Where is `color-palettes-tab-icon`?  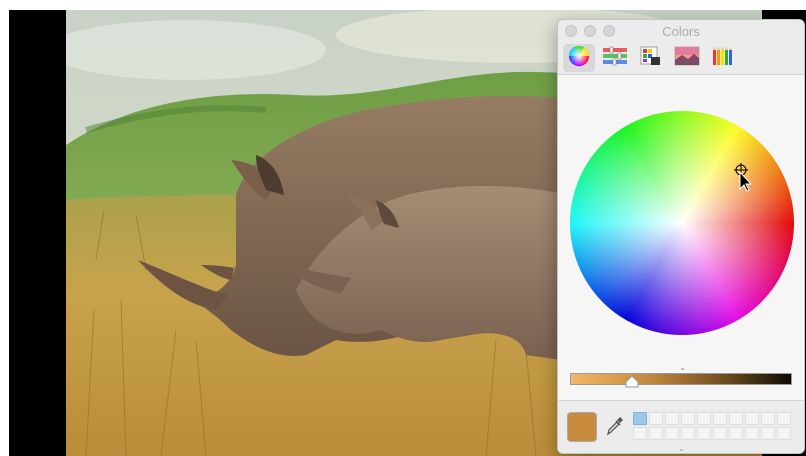
color-palettes-tab-icon is located at coordinates (651, 58).